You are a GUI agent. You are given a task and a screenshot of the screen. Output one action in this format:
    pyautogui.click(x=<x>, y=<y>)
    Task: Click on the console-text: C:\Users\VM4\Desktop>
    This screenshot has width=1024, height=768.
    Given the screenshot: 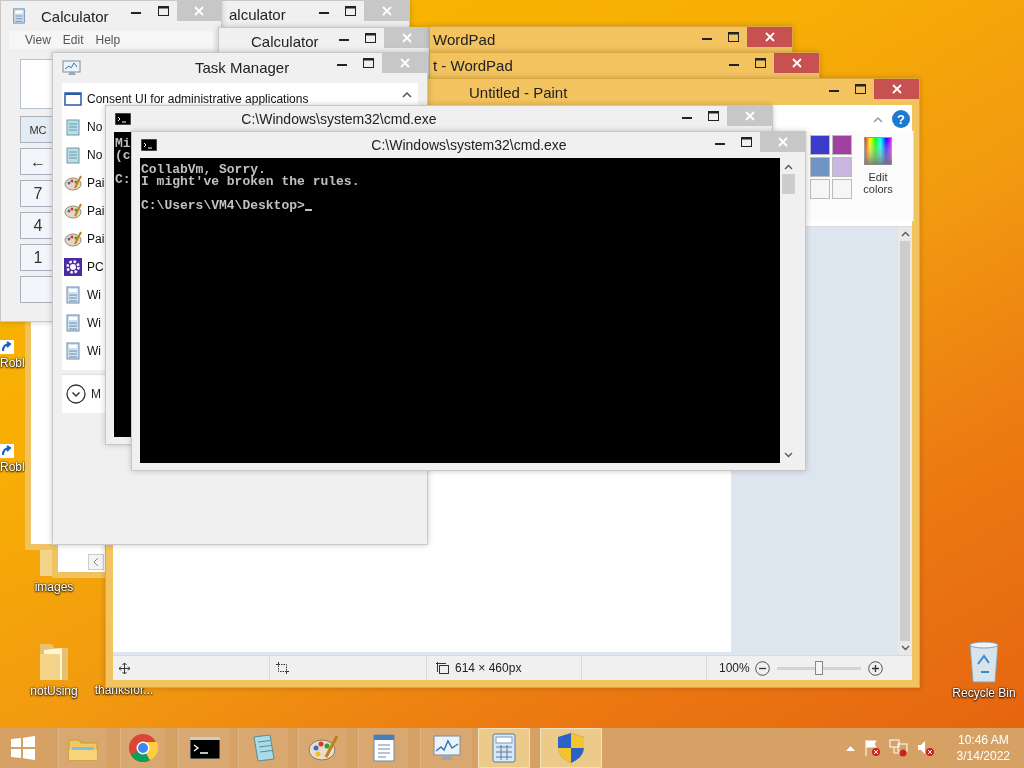 What is the action you would take?
    pyautogui.click(x=223, y=206)
    